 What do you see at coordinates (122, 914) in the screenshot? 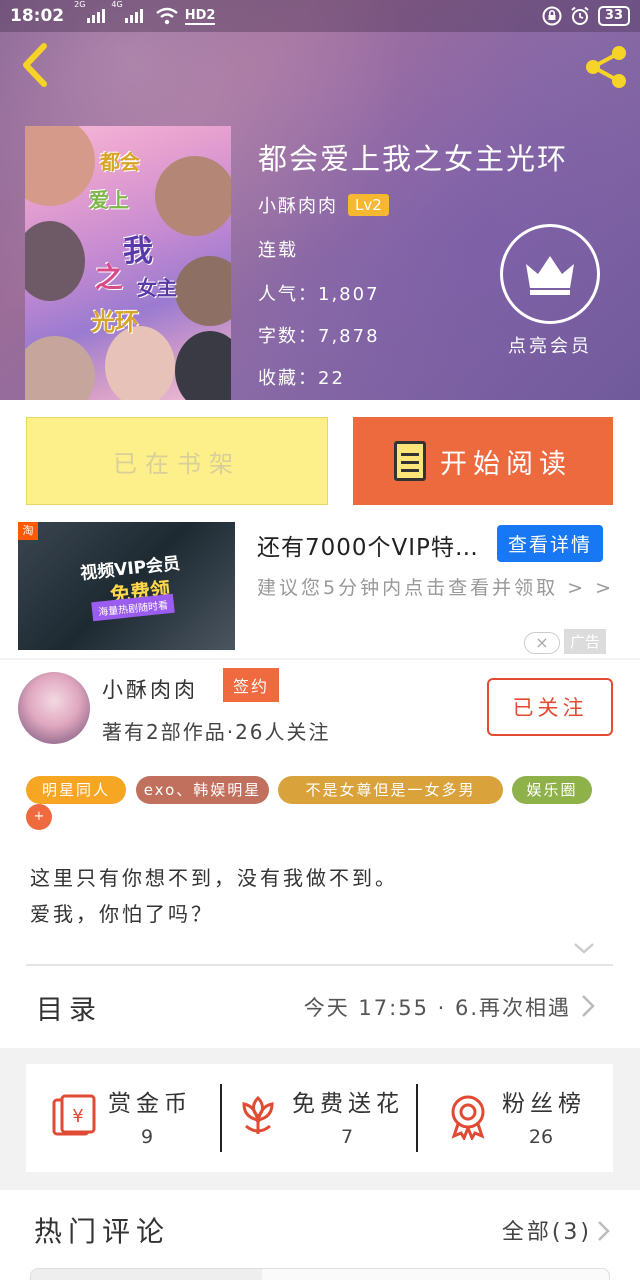
I see `intro-line-2: 爱我，你怕了吗？` at bounding box center [122, 914].